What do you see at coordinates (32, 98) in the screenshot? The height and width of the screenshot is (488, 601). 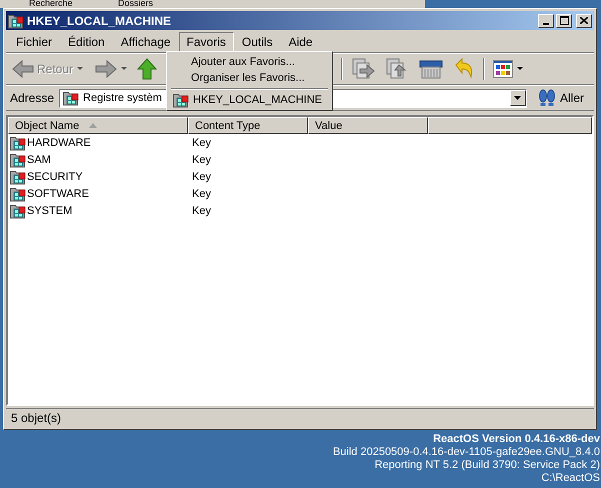 I see `address-label: Adresse` at bounding box center [32, 98].